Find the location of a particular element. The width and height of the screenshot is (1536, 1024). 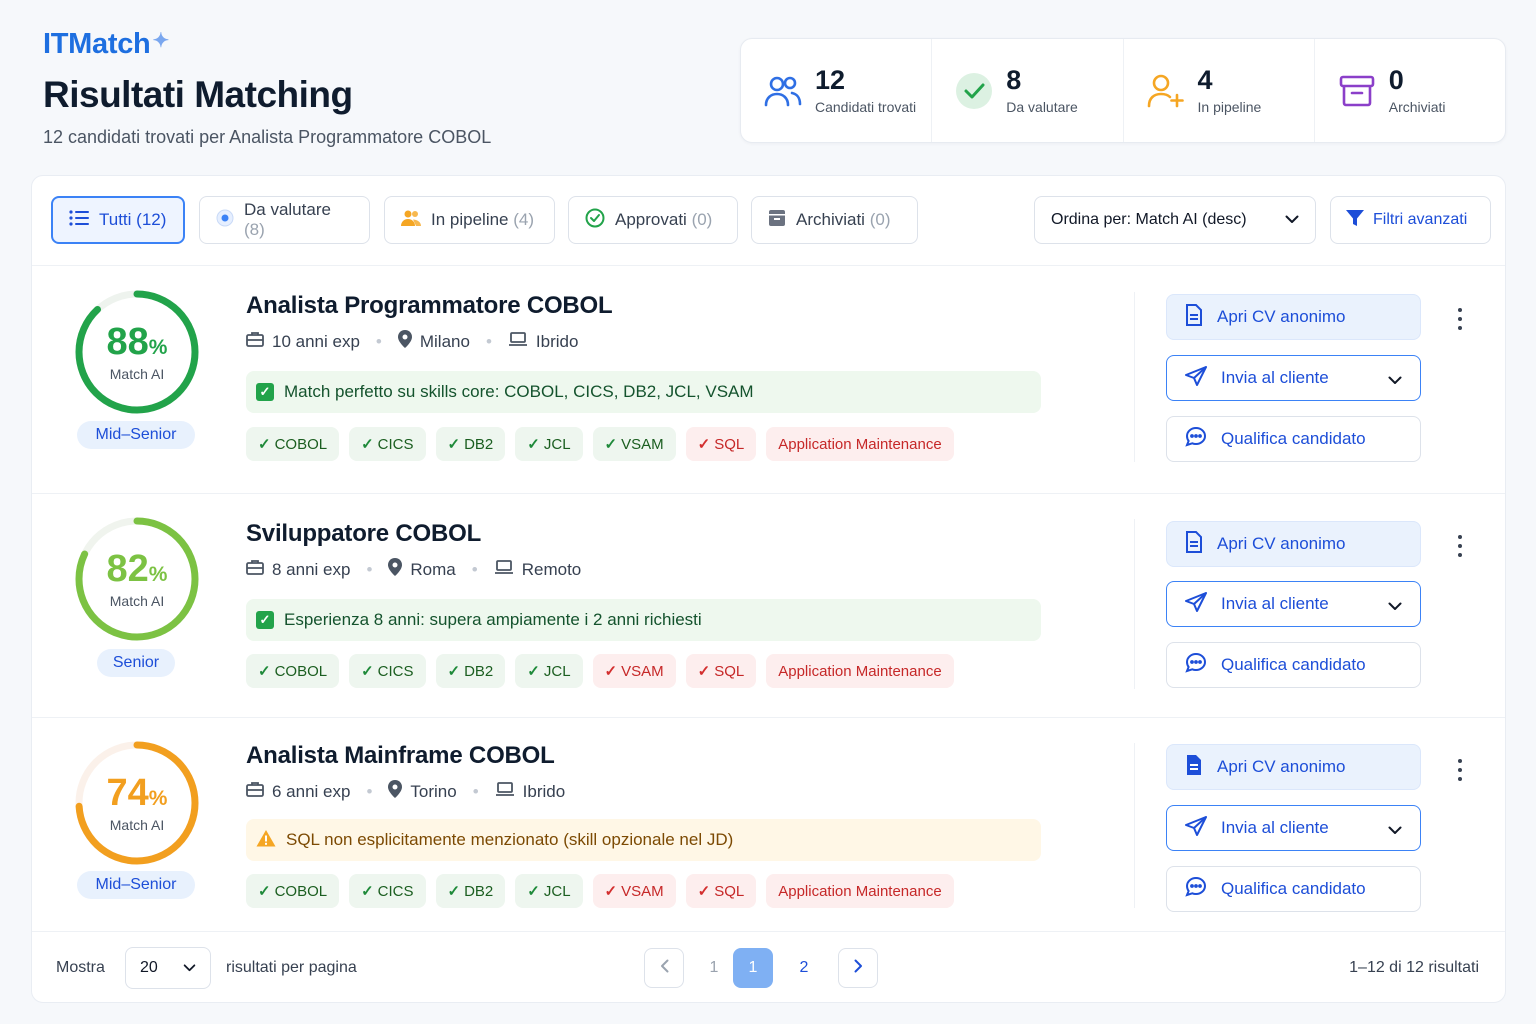

sort-select: Ordina per: Match AI (desc) is located at coordinates (1175, 220).